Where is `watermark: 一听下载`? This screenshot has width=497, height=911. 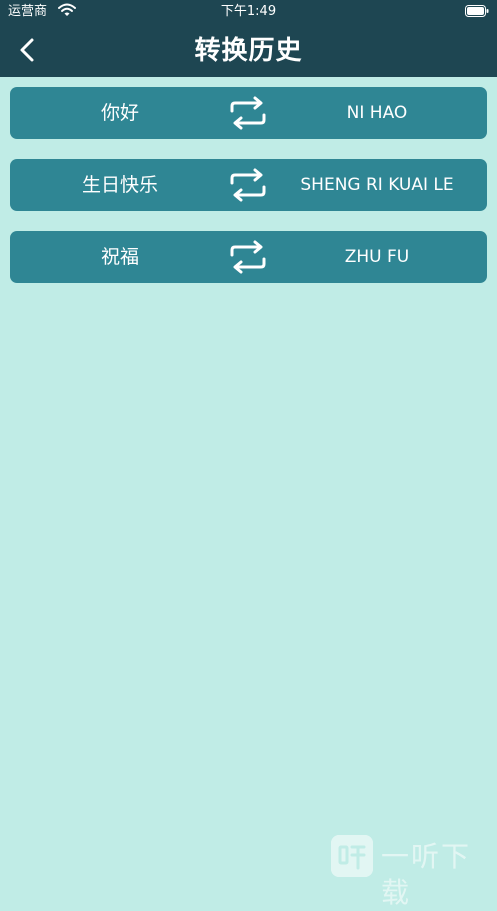 watermark: 一听下载 is located at coordinates (411, 872).